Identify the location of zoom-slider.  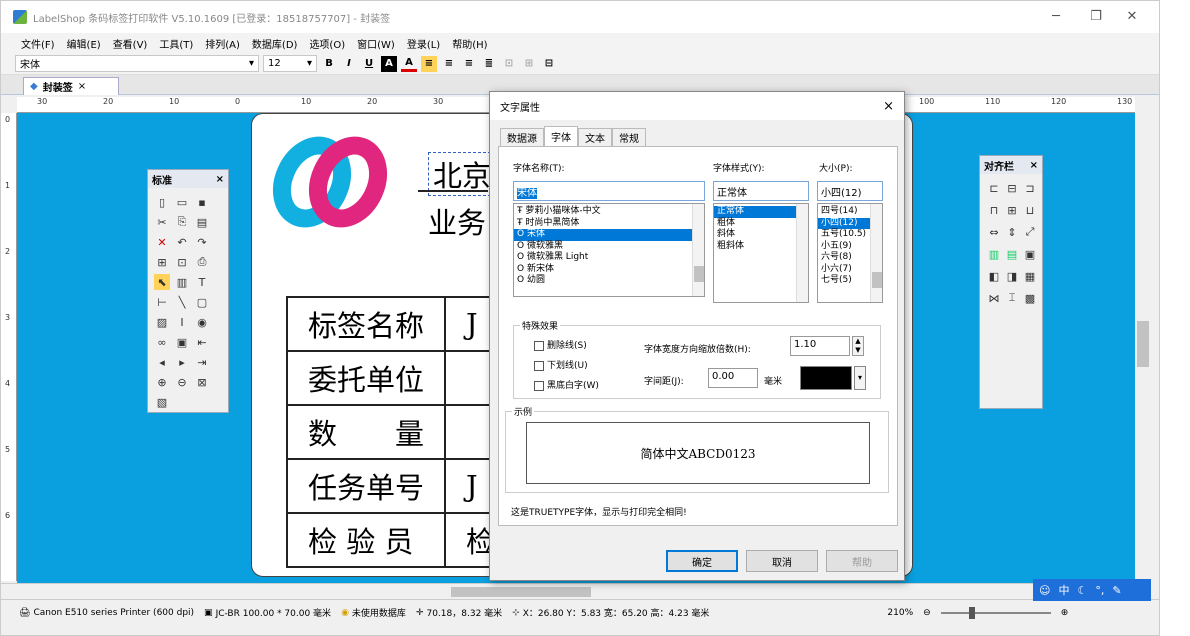
(995, 612).